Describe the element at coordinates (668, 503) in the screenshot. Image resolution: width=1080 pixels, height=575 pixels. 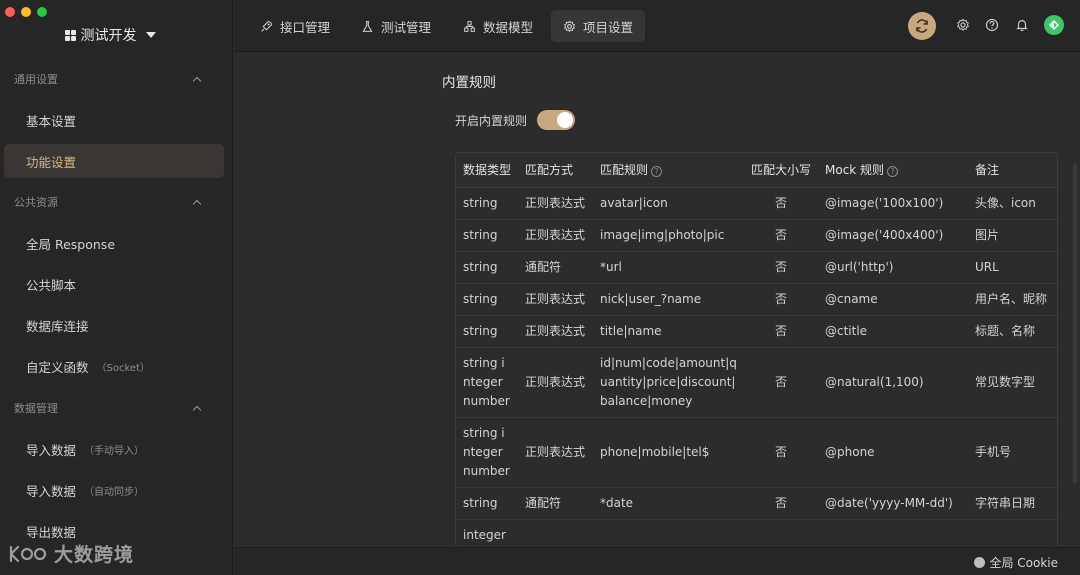
I see `table-cell-rule: *date` at that location.